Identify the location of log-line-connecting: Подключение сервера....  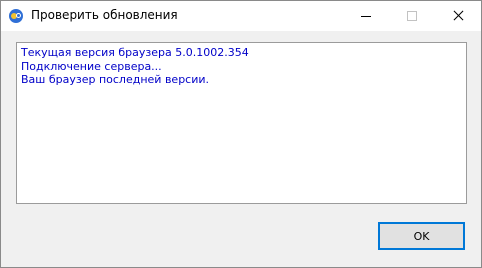
(91, 66).